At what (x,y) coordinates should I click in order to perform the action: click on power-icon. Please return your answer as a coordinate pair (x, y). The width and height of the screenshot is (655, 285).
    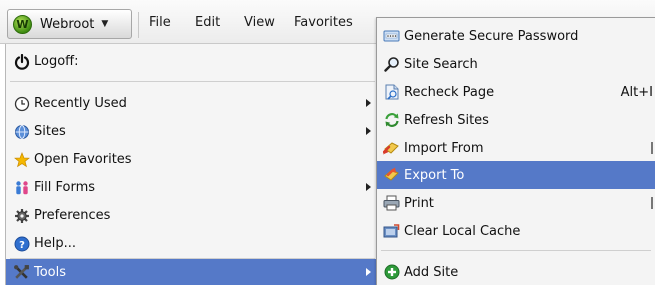
    Looking at the image, I should click on (21, 61).